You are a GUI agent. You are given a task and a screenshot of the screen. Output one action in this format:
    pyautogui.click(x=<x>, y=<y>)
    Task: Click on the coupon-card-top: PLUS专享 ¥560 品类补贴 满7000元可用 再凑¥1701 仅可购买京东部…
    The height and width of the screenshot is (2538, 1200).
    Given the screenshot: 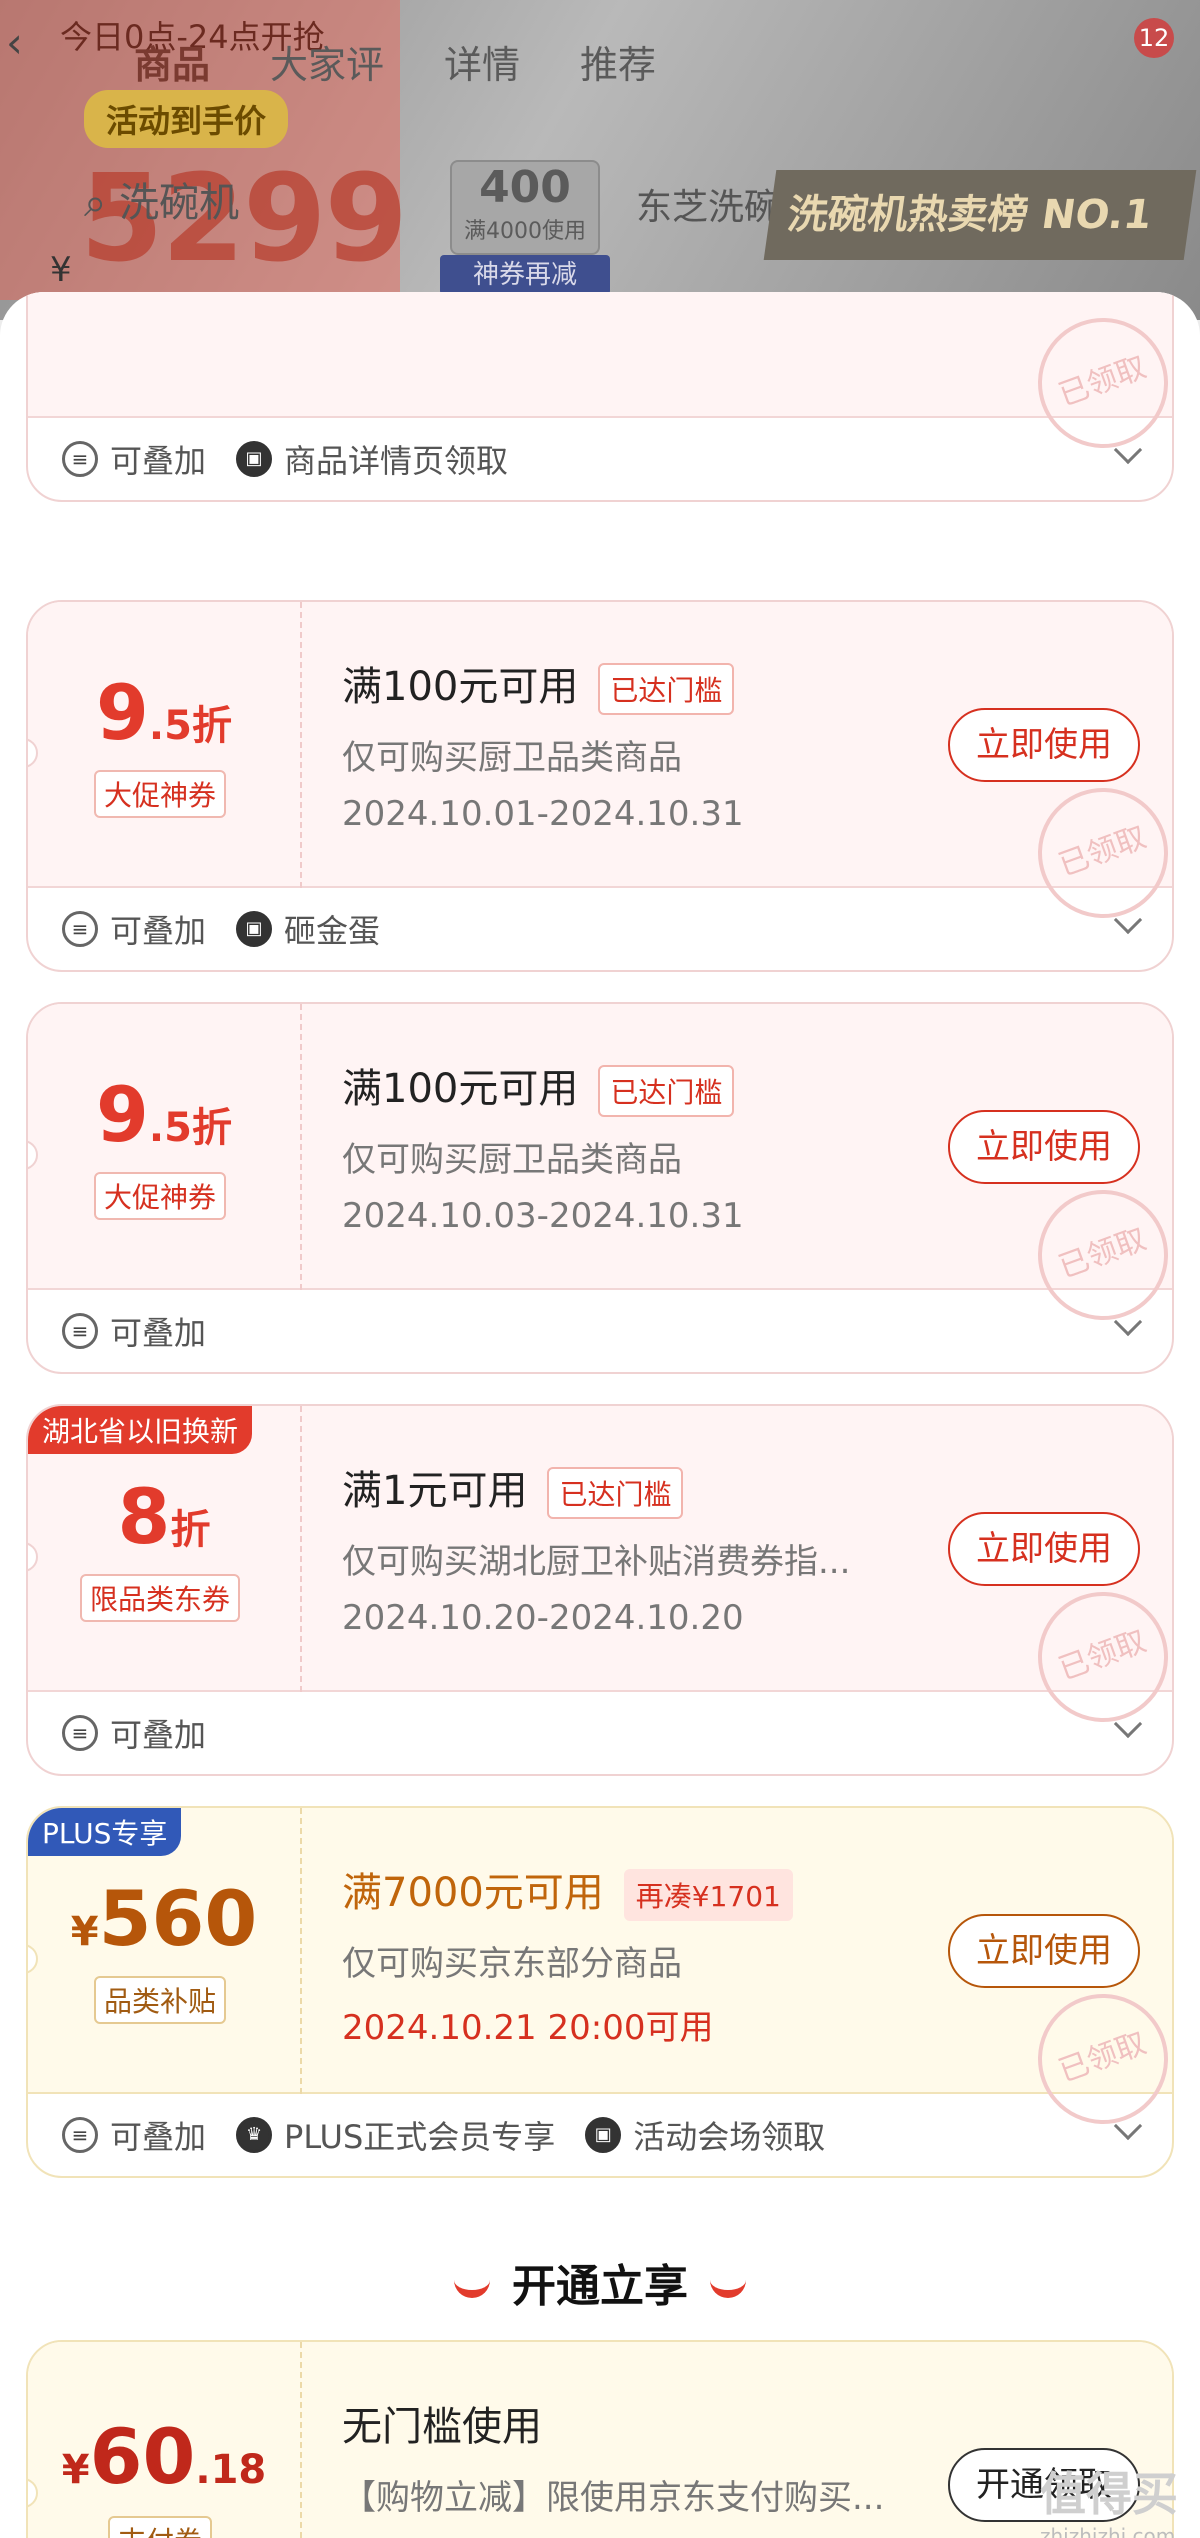 What is the action you would take?
    pyautogui.click(x=600, y=1975)
    